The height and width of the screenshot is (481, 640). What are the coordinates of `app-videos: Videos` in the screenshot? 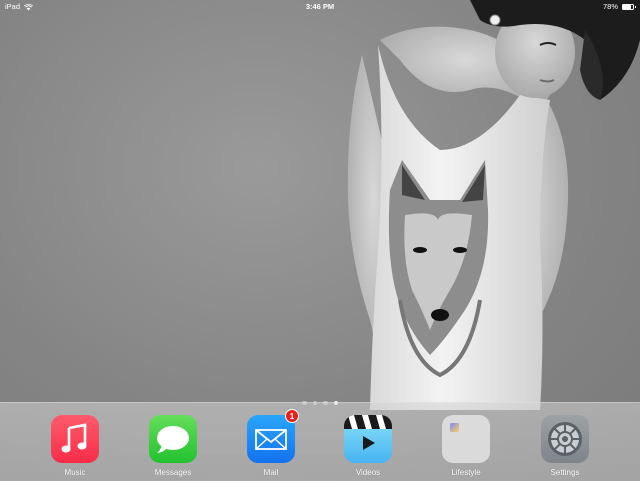 It's located at (368, 446).